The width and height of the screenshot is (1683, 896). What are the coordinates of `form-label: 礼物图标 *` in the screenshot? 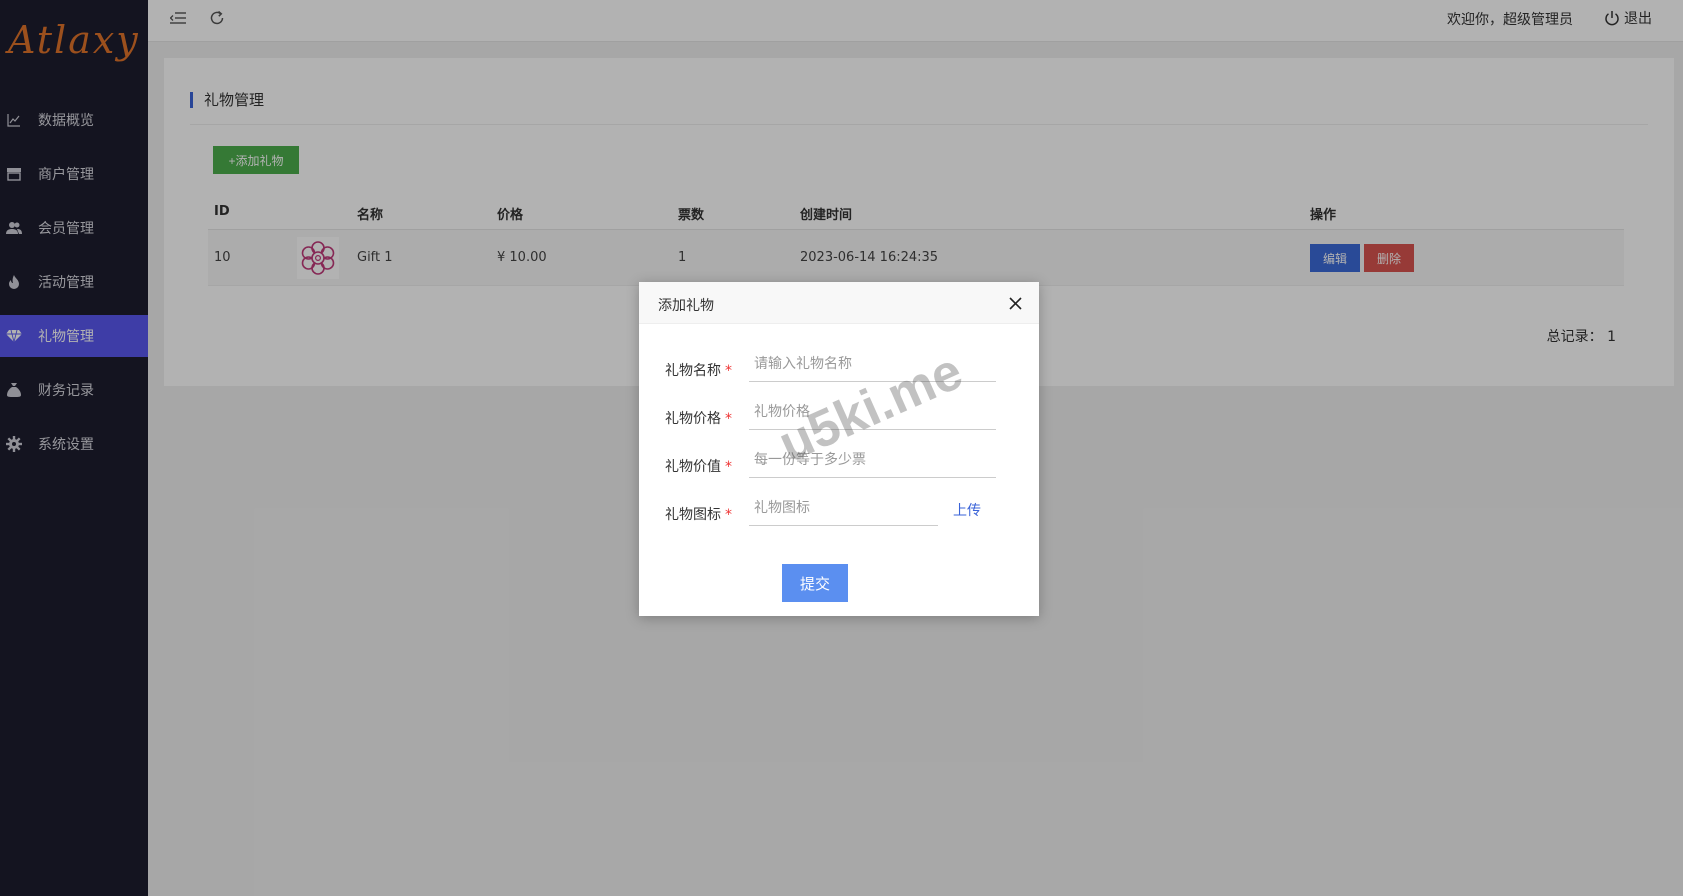 It's located at (698, 515).